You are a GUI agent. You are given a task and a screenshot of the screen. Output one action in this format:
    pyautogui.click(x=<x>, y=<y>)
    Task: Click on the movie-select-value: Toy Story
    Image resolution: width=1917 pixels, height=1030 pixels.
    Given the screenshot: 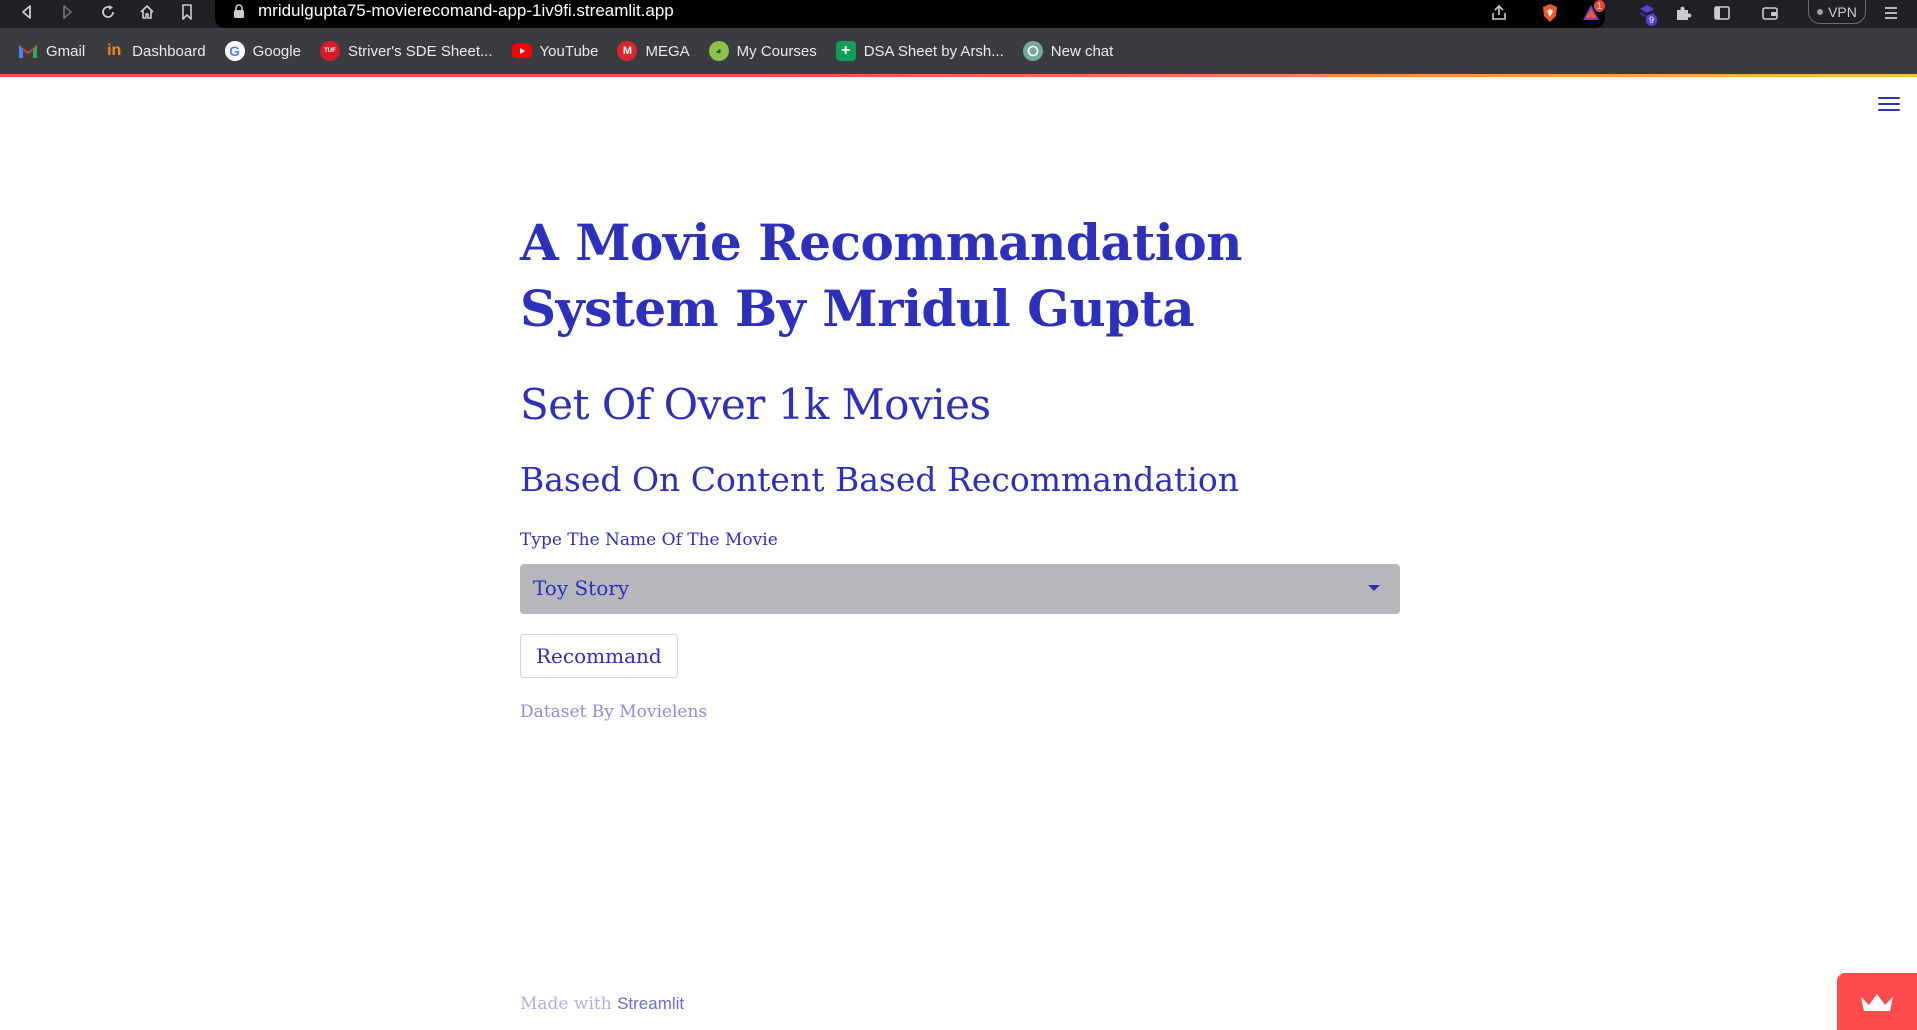 What is the action you would take?
    pyautogui.click(x=581, y=588)
    